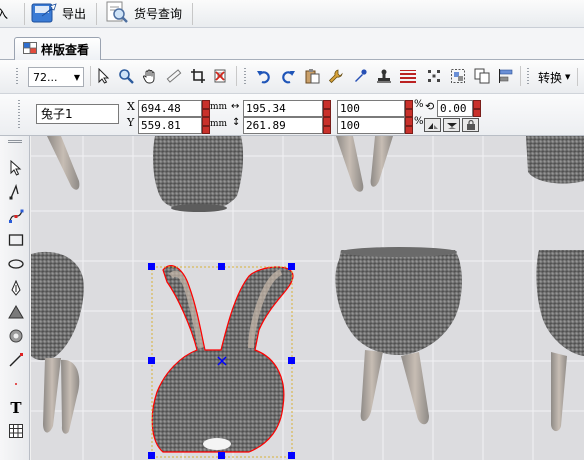  What do you see at coordinates (16, 408) in the screenshot?
I see `text-tool-icon: T` at bounding box center [16, 408].